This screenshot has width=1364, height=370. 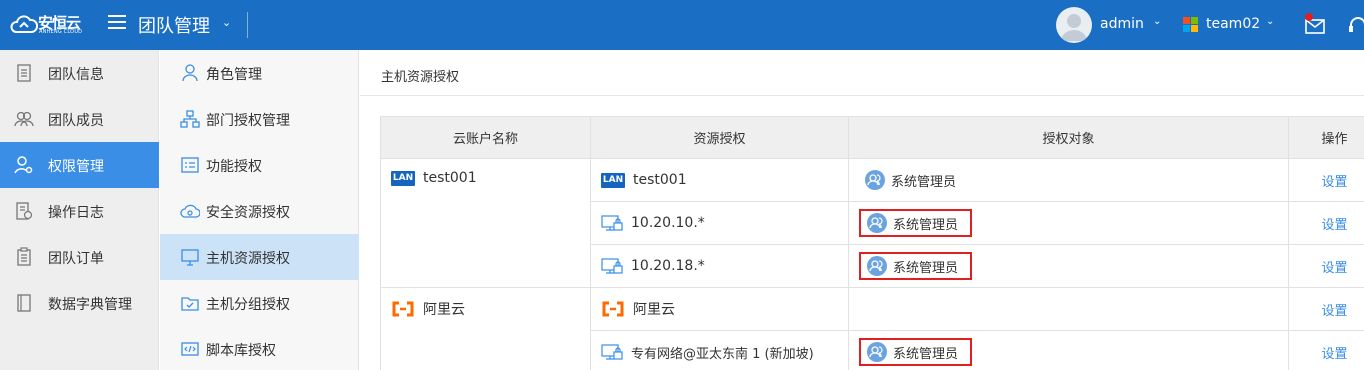 I want to click on user-avatar-icon, so click(x=1074, y=27).